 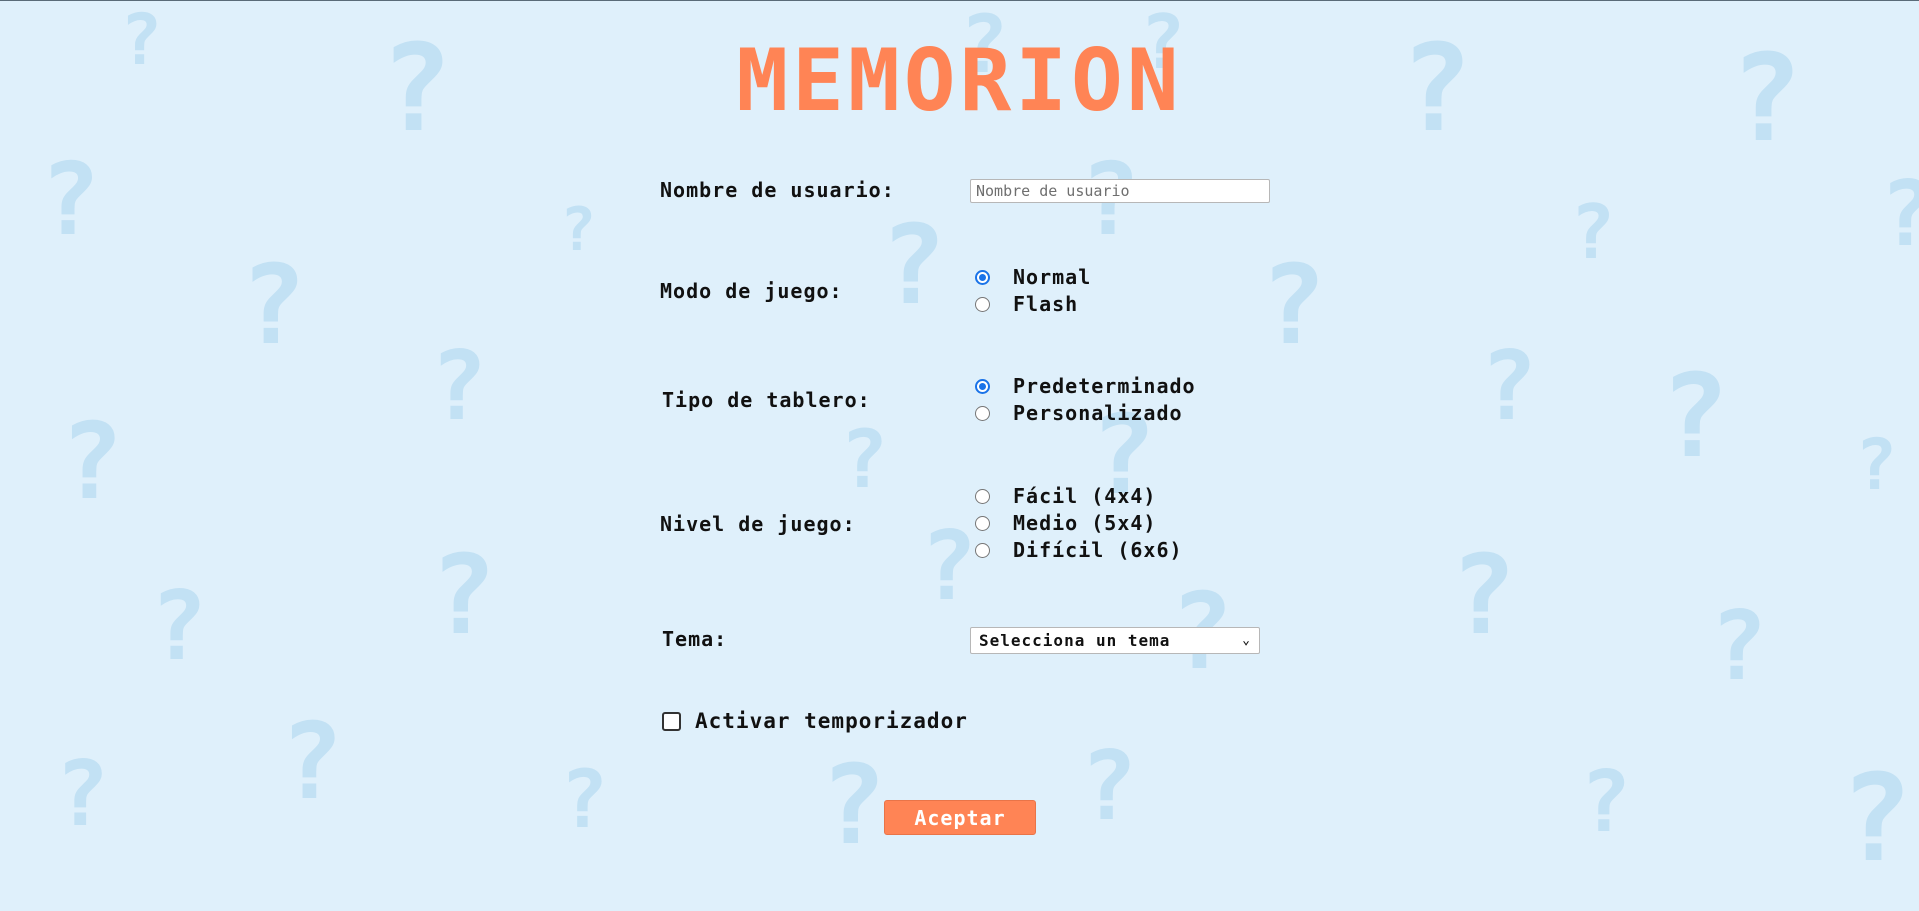 I want to click on app-title: MEMORION, so click(x=959, y=81).